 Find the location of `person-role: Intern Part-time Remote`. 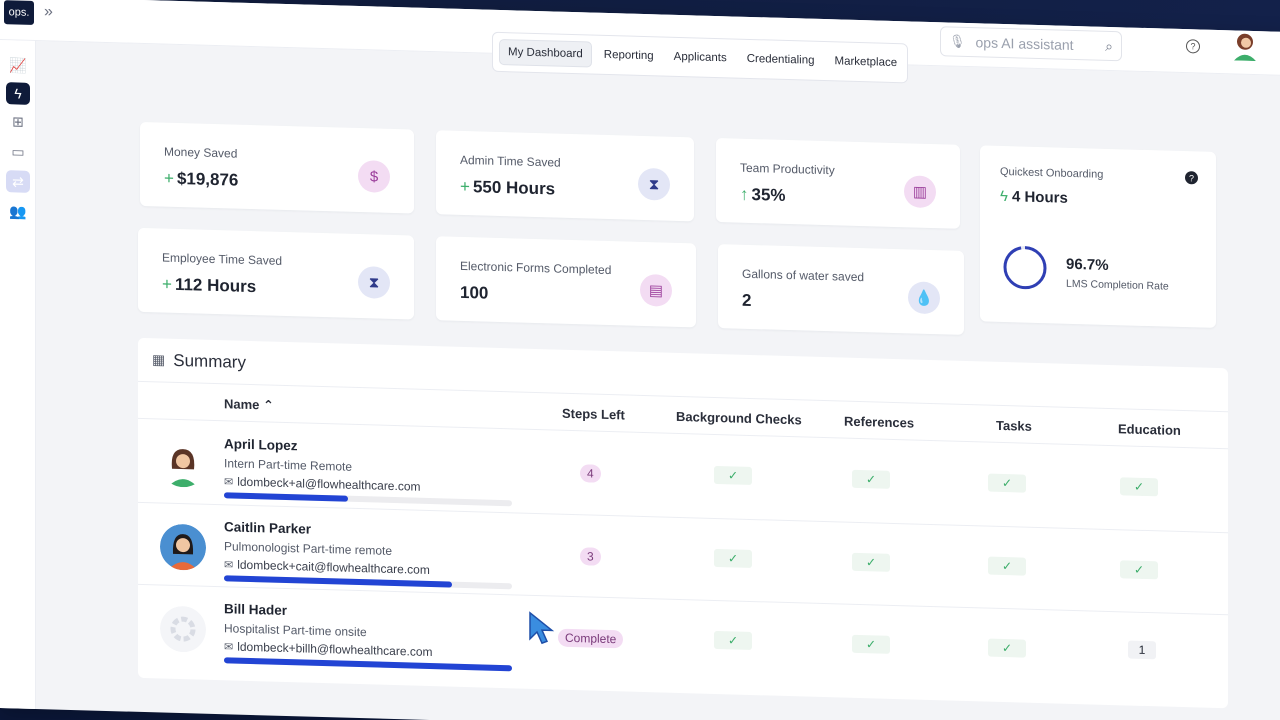

person-role: Intern Part-time Remote is located at coordinates (288, 465).